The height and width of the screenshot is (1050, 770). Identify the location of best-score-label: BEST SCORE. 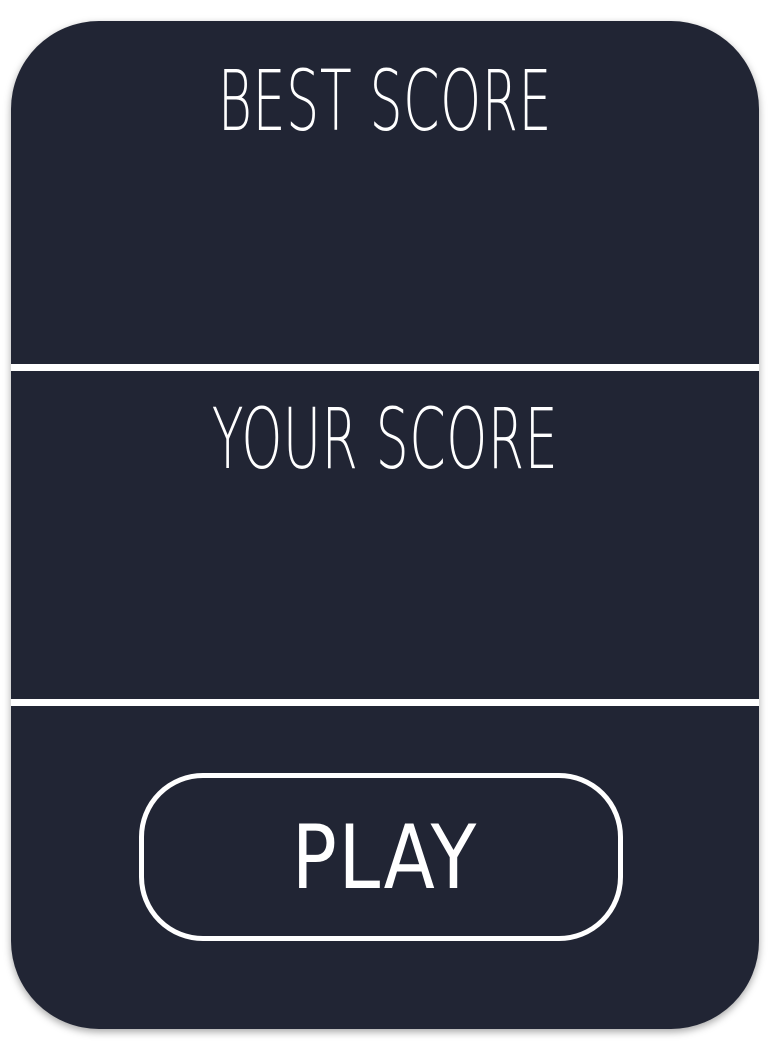
(385, 101).